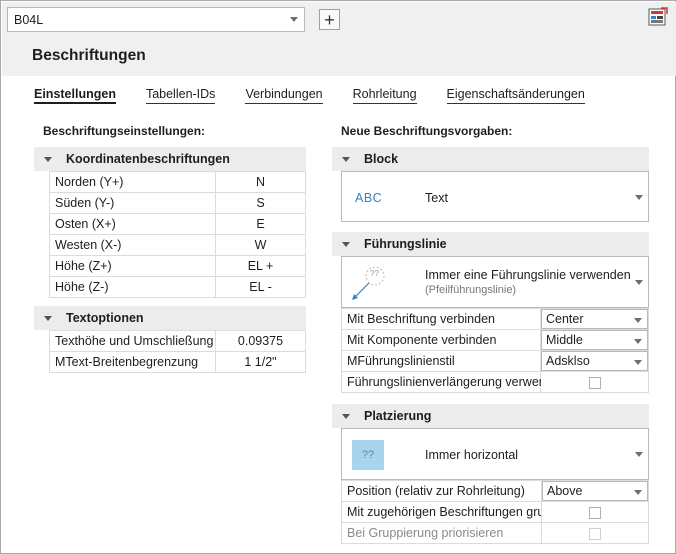 Image resolution: width=676 pixels, height=554 pixels. I want to click on table-row: Süden (Y-) S, so click(177, 203).